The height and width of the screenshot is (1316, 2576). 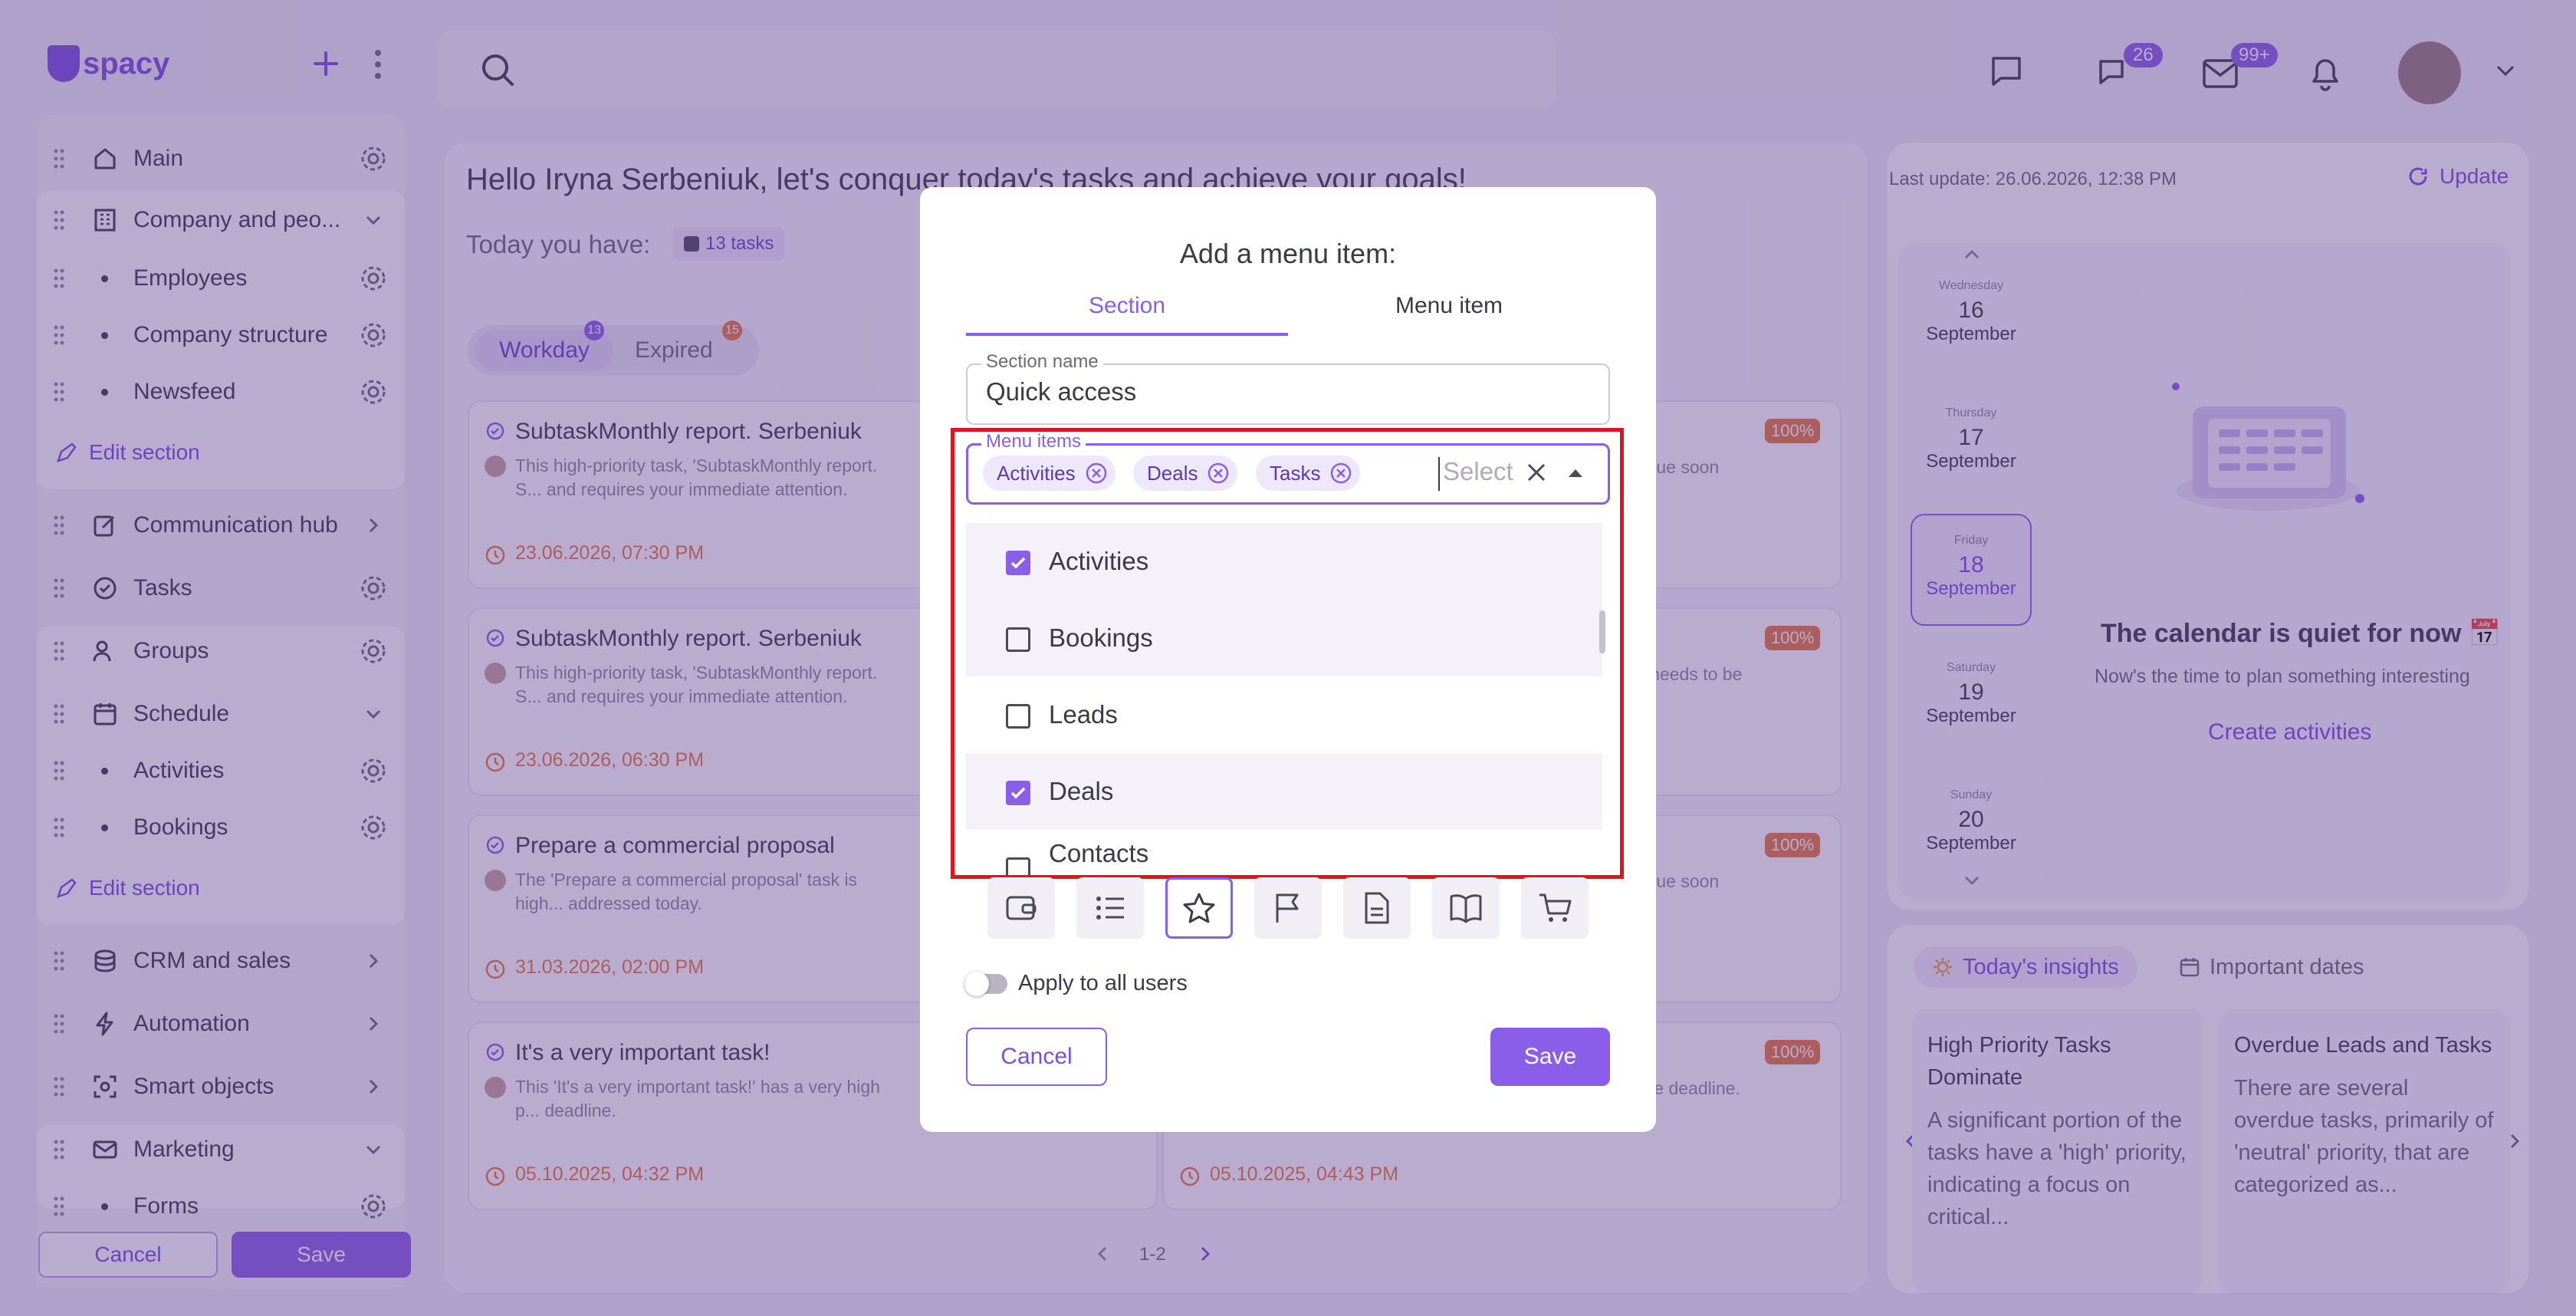 I want to click on flag-icon, so click(x=1287, y=908).